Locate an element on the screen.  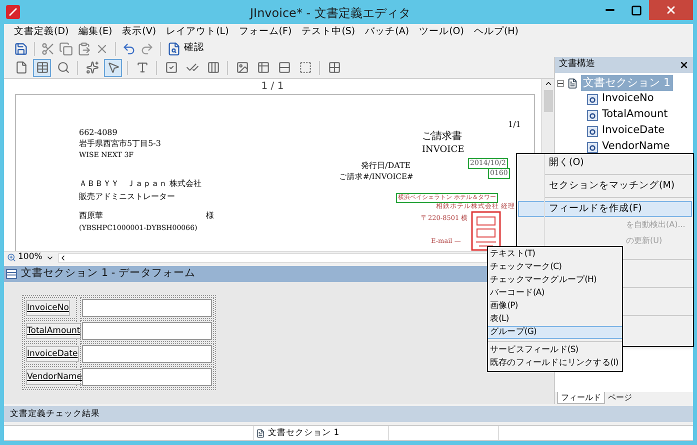
copy-icon is located at coordinates (66, 49).